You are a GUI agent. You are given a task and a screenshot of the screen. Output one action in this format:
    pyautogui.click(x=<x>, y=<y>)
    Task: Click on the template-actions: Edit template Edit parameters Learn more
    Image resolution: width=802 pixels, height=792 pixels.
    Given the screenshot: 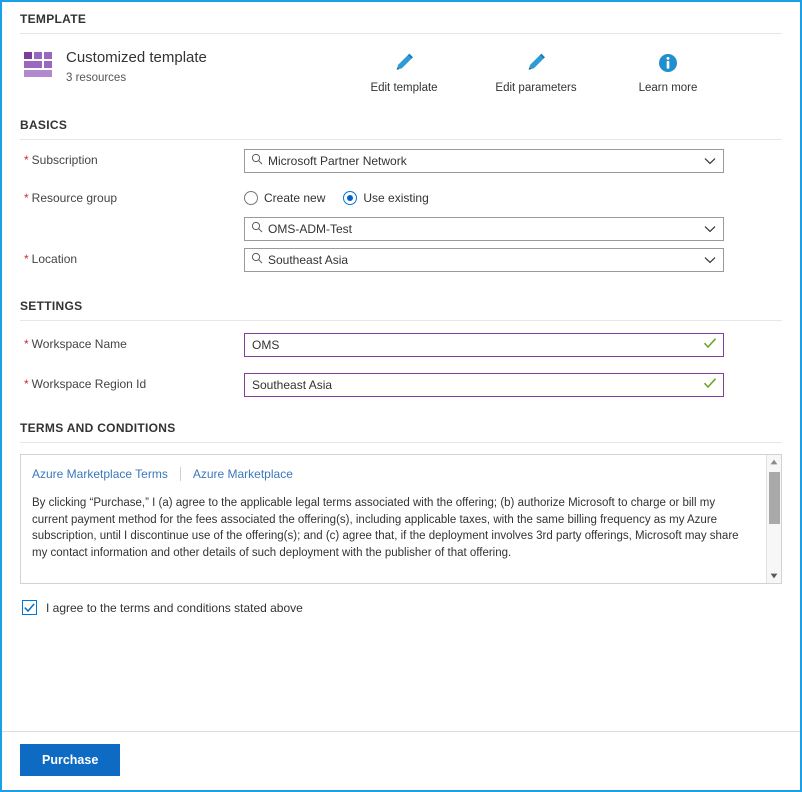 What is the action you would take?
    pyautogui.click(x=569, y=71)
    